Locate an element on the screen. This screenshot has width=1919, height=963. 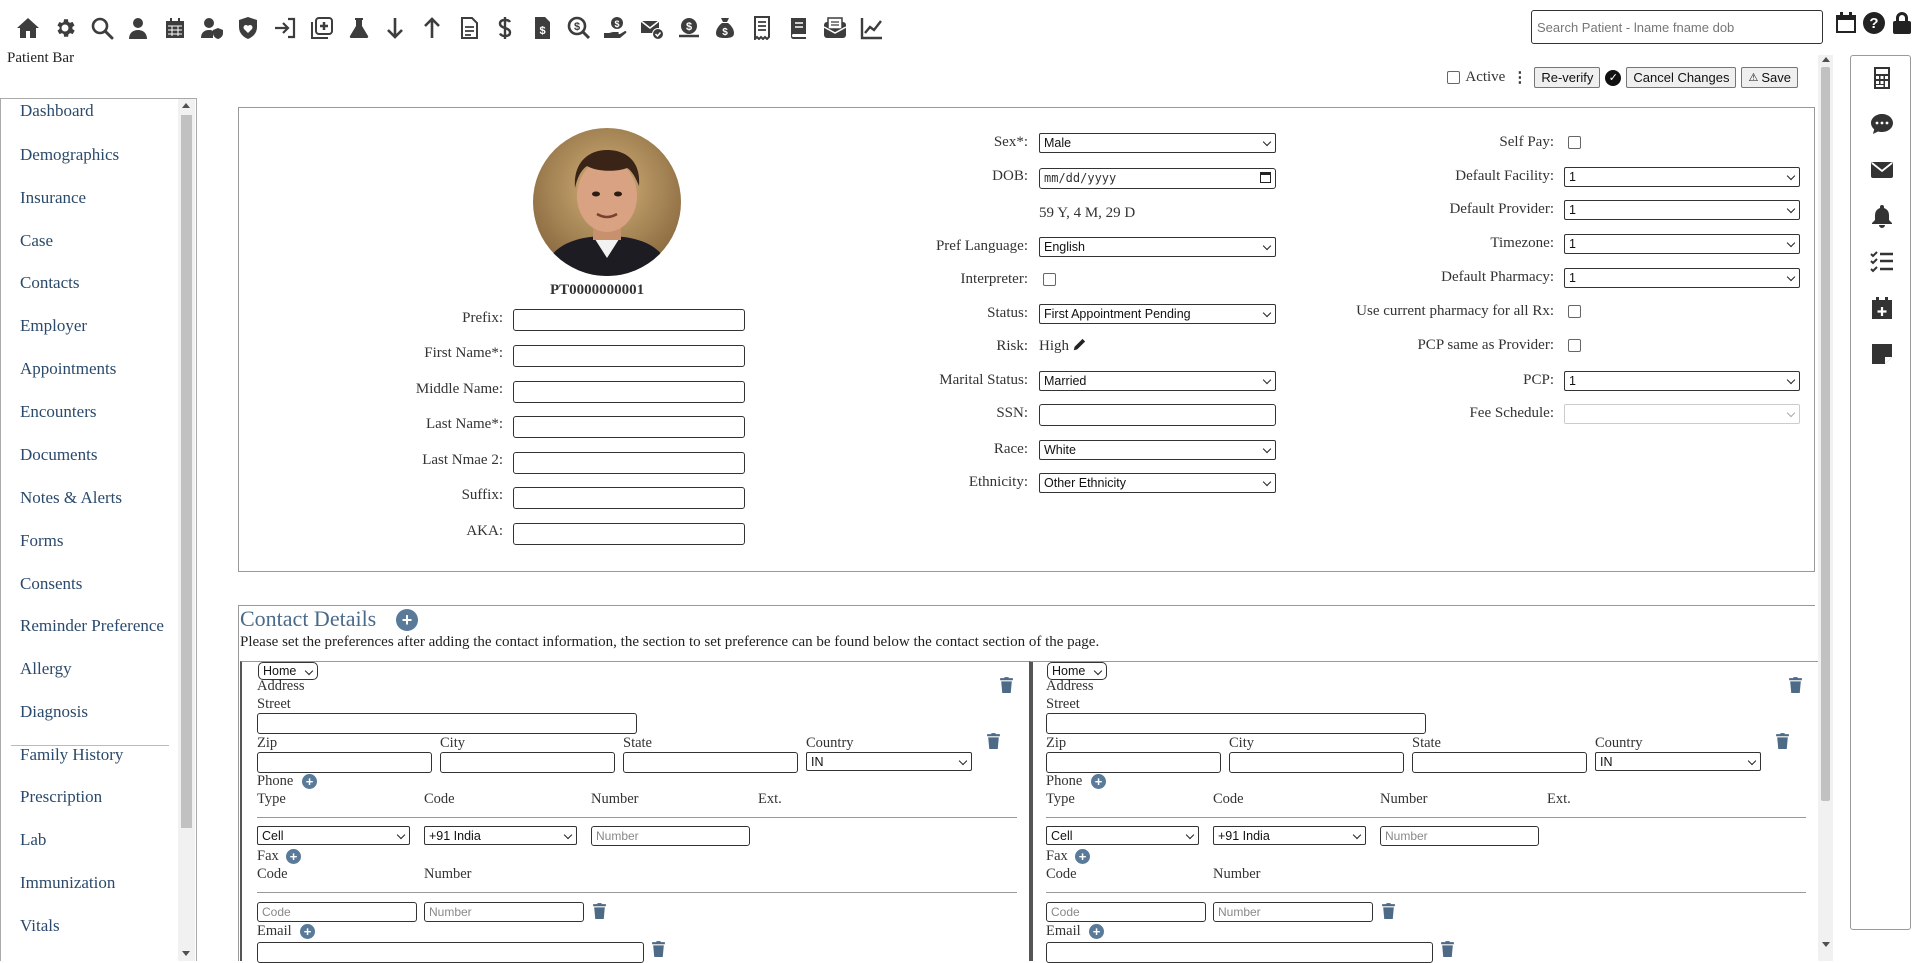
first-name-input is located at coordinates (629, 356).